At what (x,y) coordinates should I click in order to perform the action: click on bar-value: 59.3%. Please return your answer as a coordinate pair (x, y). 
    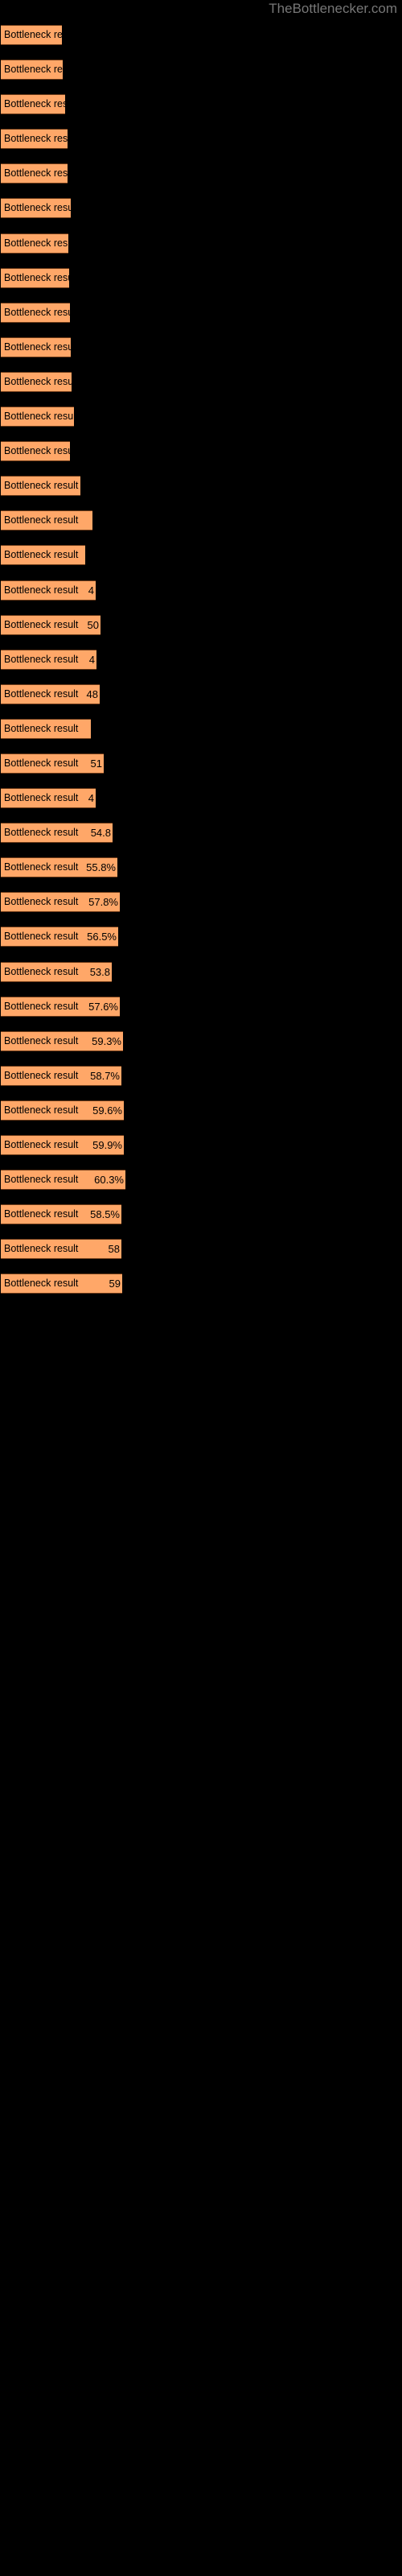
    Looking at the image, I should click on (106, 1040).